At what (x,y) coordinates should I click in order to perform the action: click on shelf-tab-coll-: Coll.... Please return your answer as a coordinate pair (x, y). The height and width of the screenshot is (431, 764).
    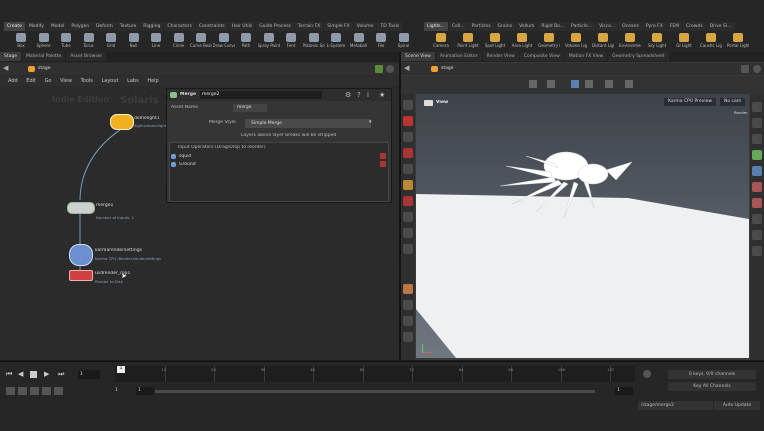
    Looking at the image, I should click on (458, 26).